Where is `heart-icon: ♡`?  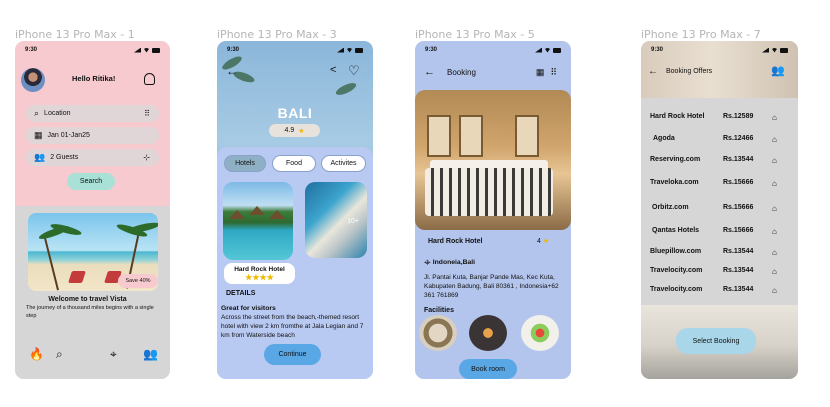
heart-icon: ♡ is located at coordinates (354, 71).